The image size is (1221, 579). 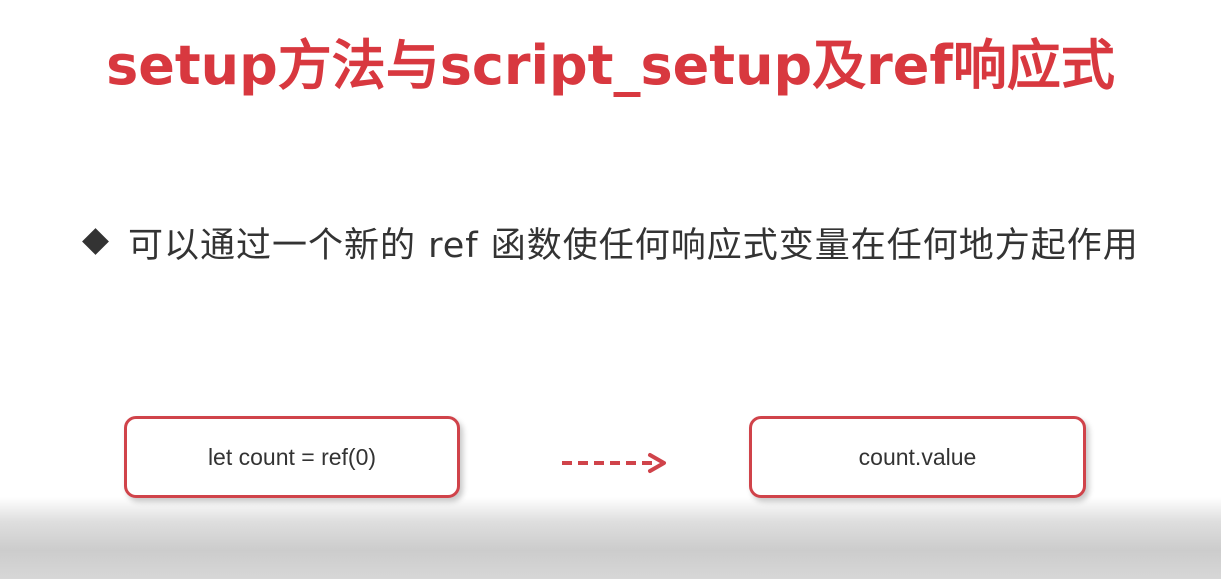 I want to click on code-box-left-label: let count = ref(0), so click(x=292, y=456).